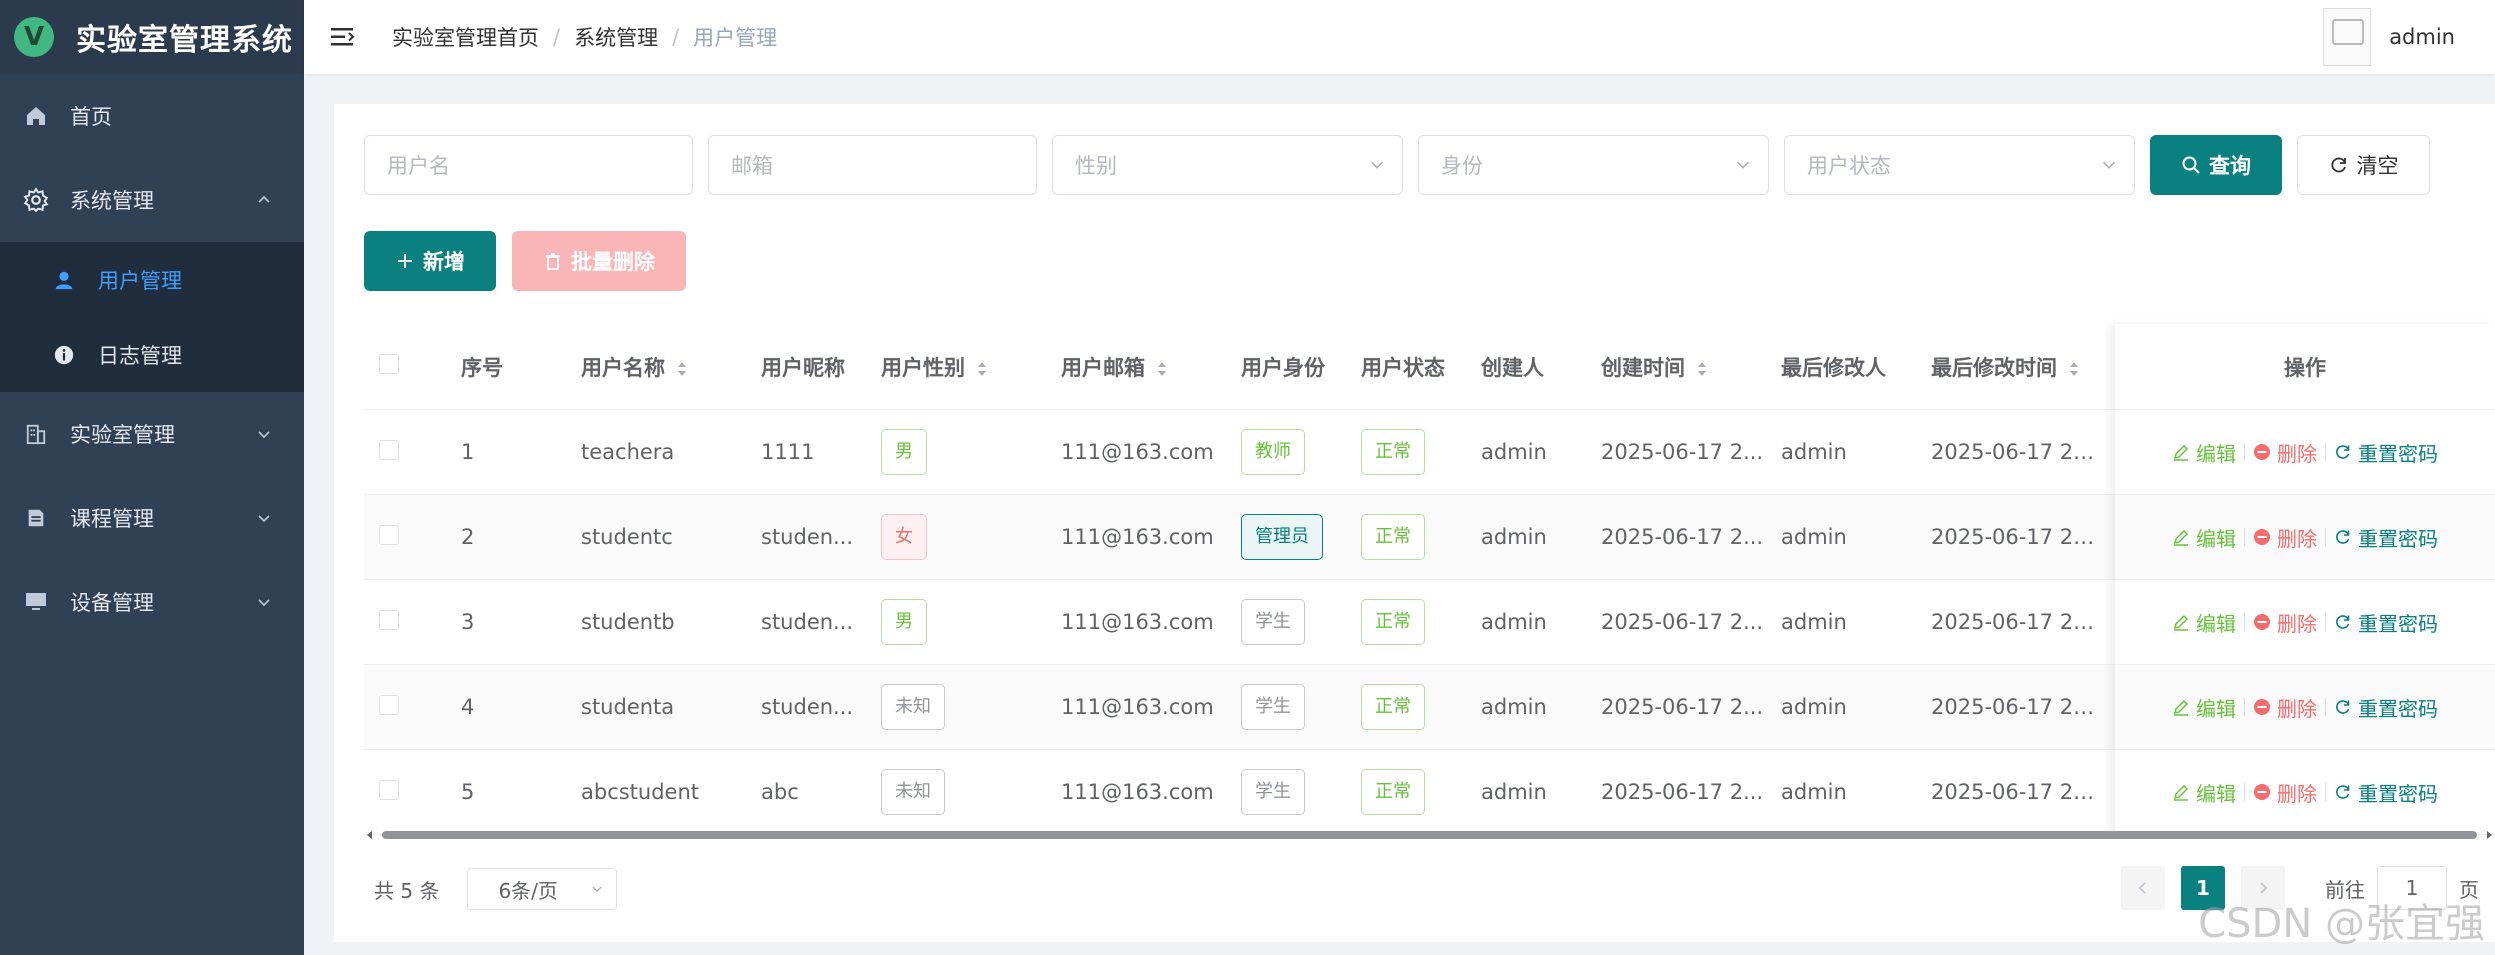 The height and width of the screenshot is (955, 2495). Describe the element at coordinates (788, 452) in the screenshot. I see `cell-nickname: 1111` at that location.